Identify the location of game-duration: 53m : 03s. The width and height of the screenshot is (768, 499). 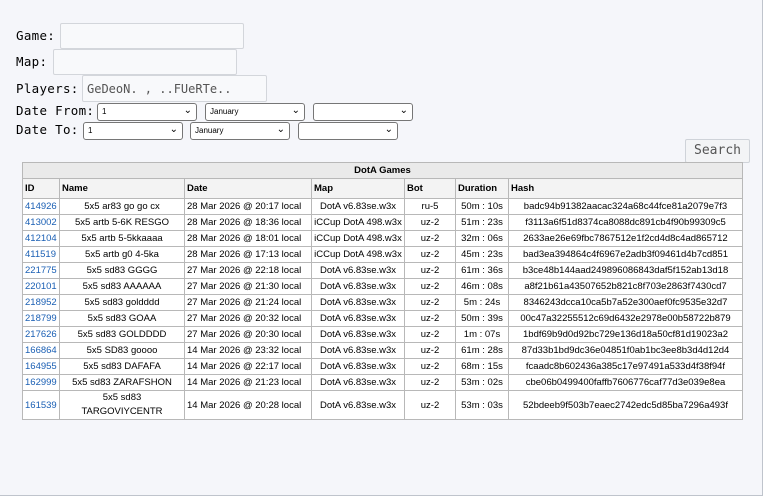
(482, 405).